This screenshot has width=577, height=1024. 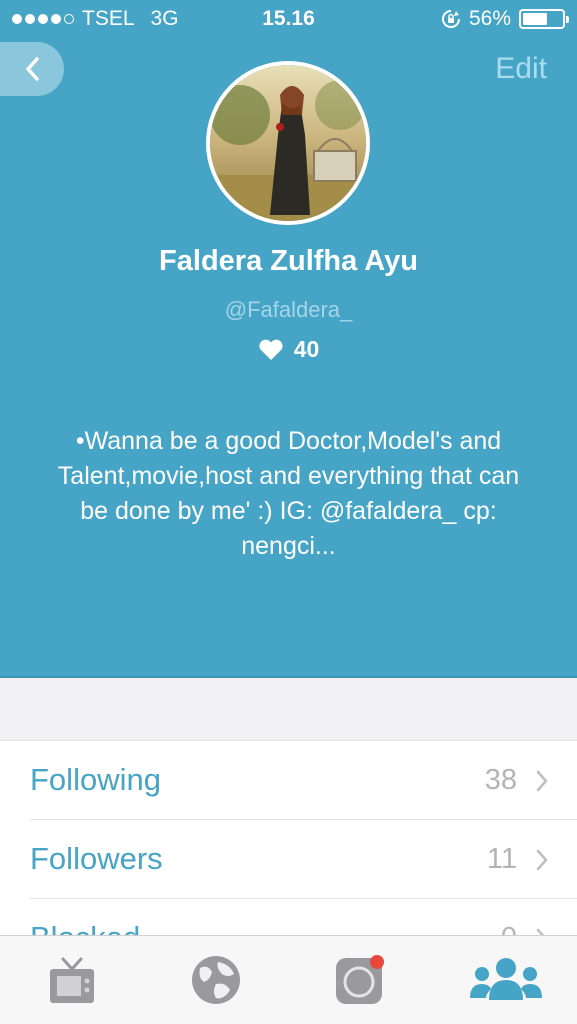 I want to click on tab-record, so click(x=360, y=980).